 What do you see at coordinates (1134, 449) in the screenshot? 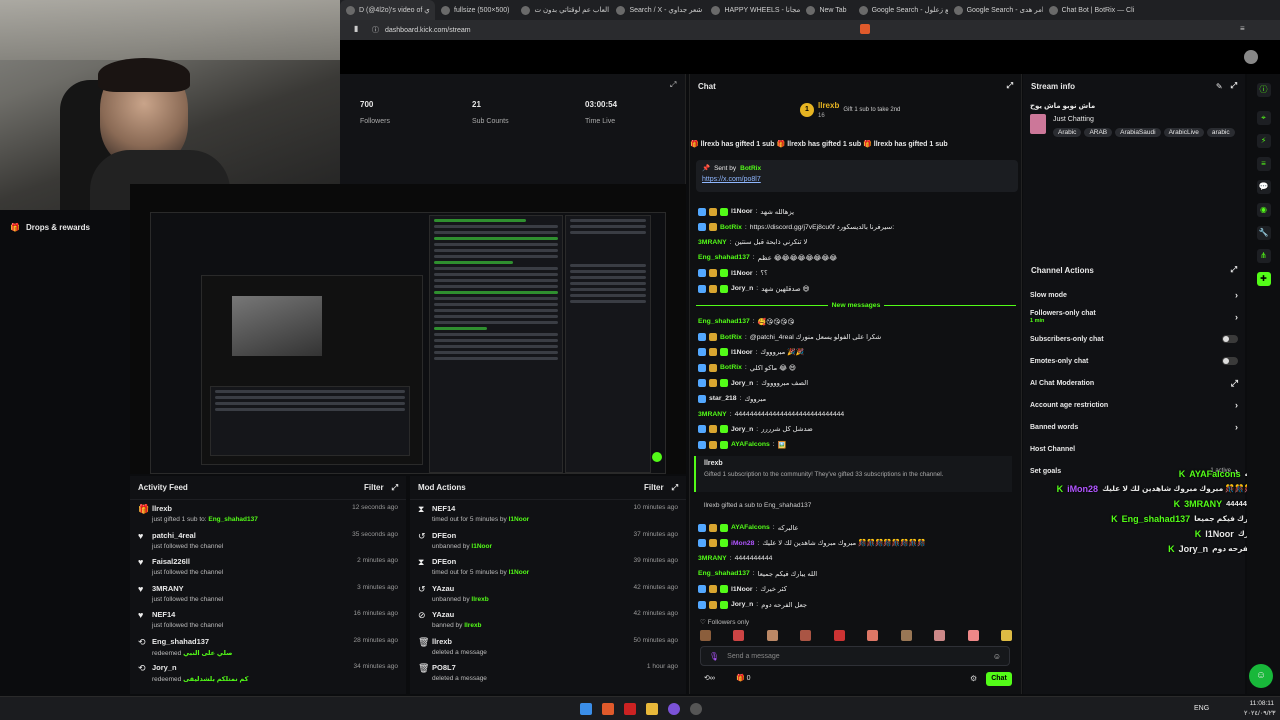
I see `channel-action-row: Host Channel` at bounding box center [1134, 449].